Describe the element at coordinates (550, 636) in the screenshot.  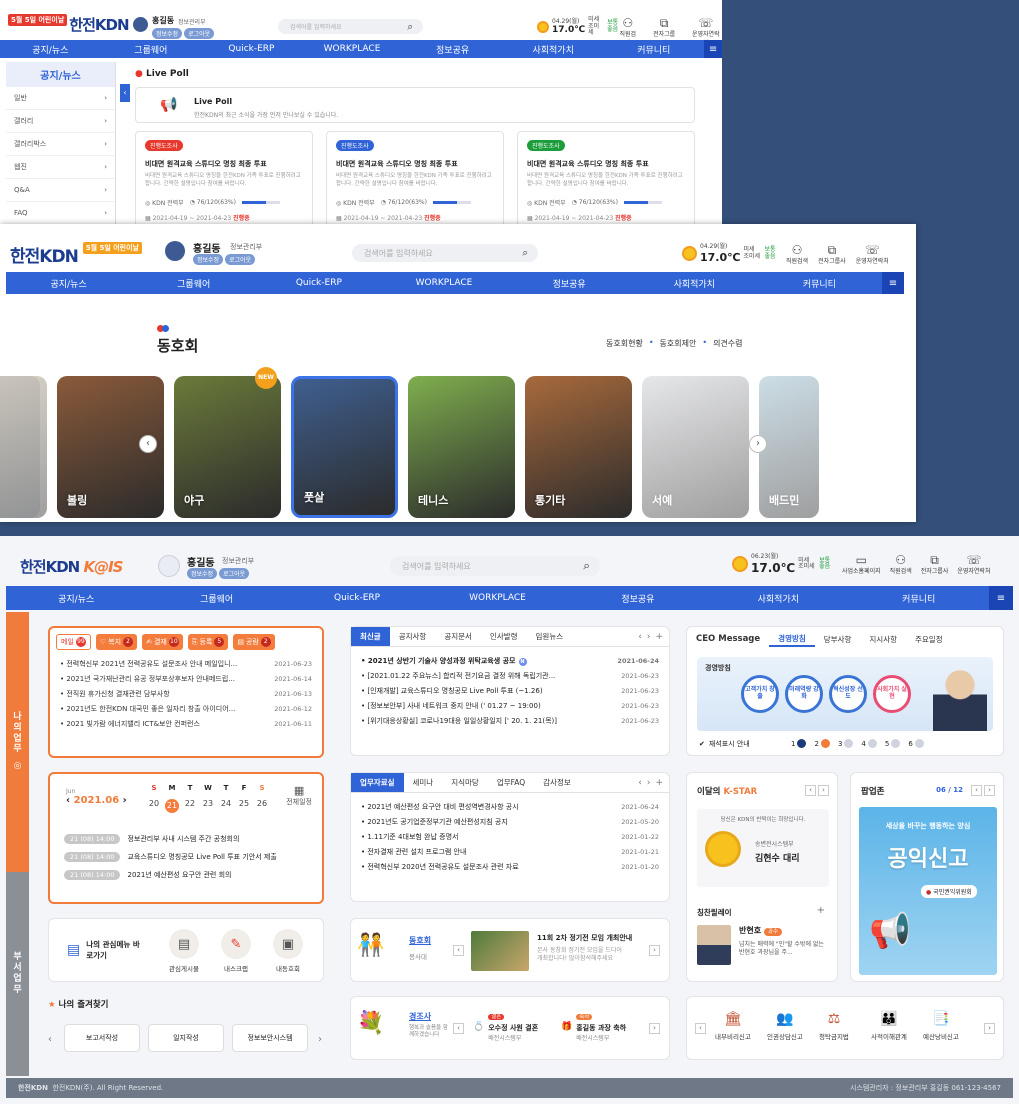
I see `news-tab: 임원뉴스` at that location.